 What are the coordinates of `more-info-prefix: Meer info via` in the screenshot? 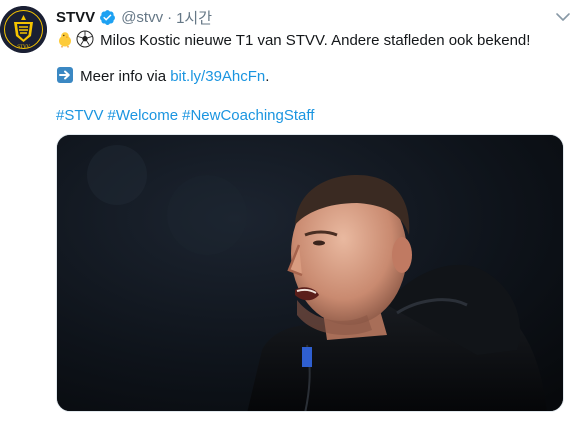 It's located at (125, 76).